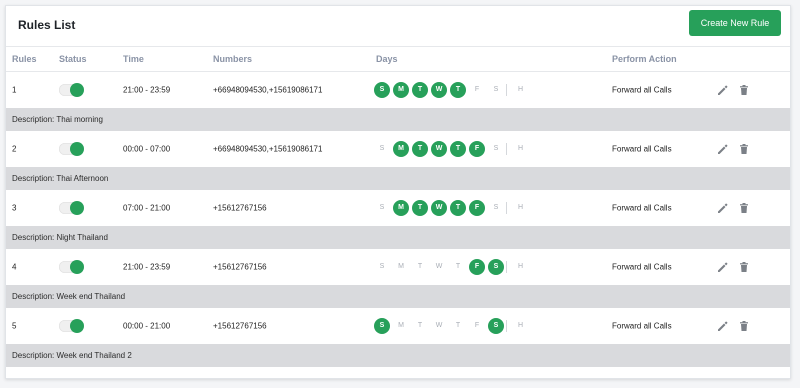 This screenshot has width=800, height=388. Describe the element at coordinates (14, 267) in the screenshot. I see `rule-number: 4` at that location.